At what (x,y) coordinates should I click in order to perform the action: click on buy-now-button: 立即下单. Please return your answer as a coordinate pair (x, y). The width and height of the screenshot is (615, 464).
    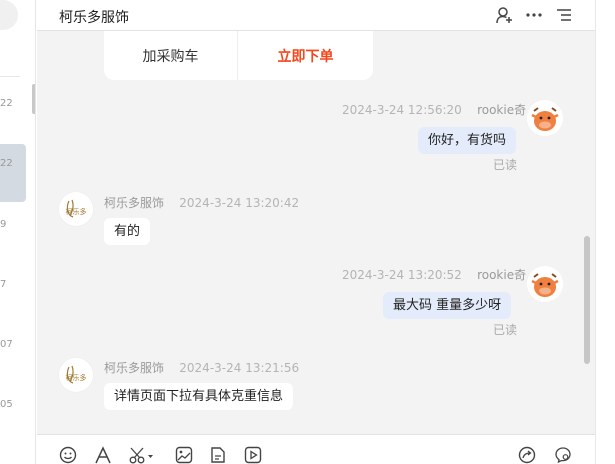
    Looking at the image, I should click on (305, 55).